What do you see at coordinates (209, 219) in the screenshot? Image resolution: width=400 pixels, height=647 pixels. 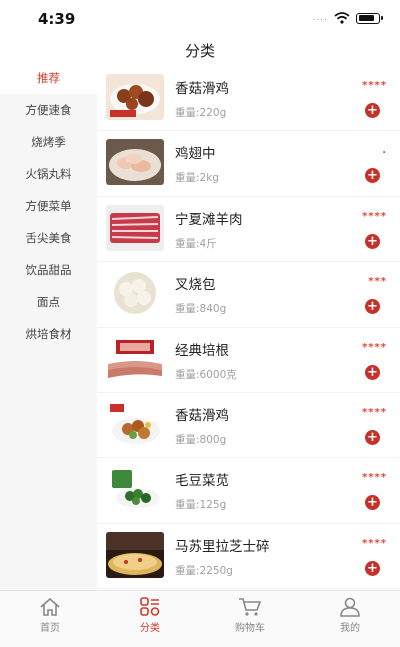 I see `product-name: 宁夏滩羊肉` at bounding box center [209, 219].